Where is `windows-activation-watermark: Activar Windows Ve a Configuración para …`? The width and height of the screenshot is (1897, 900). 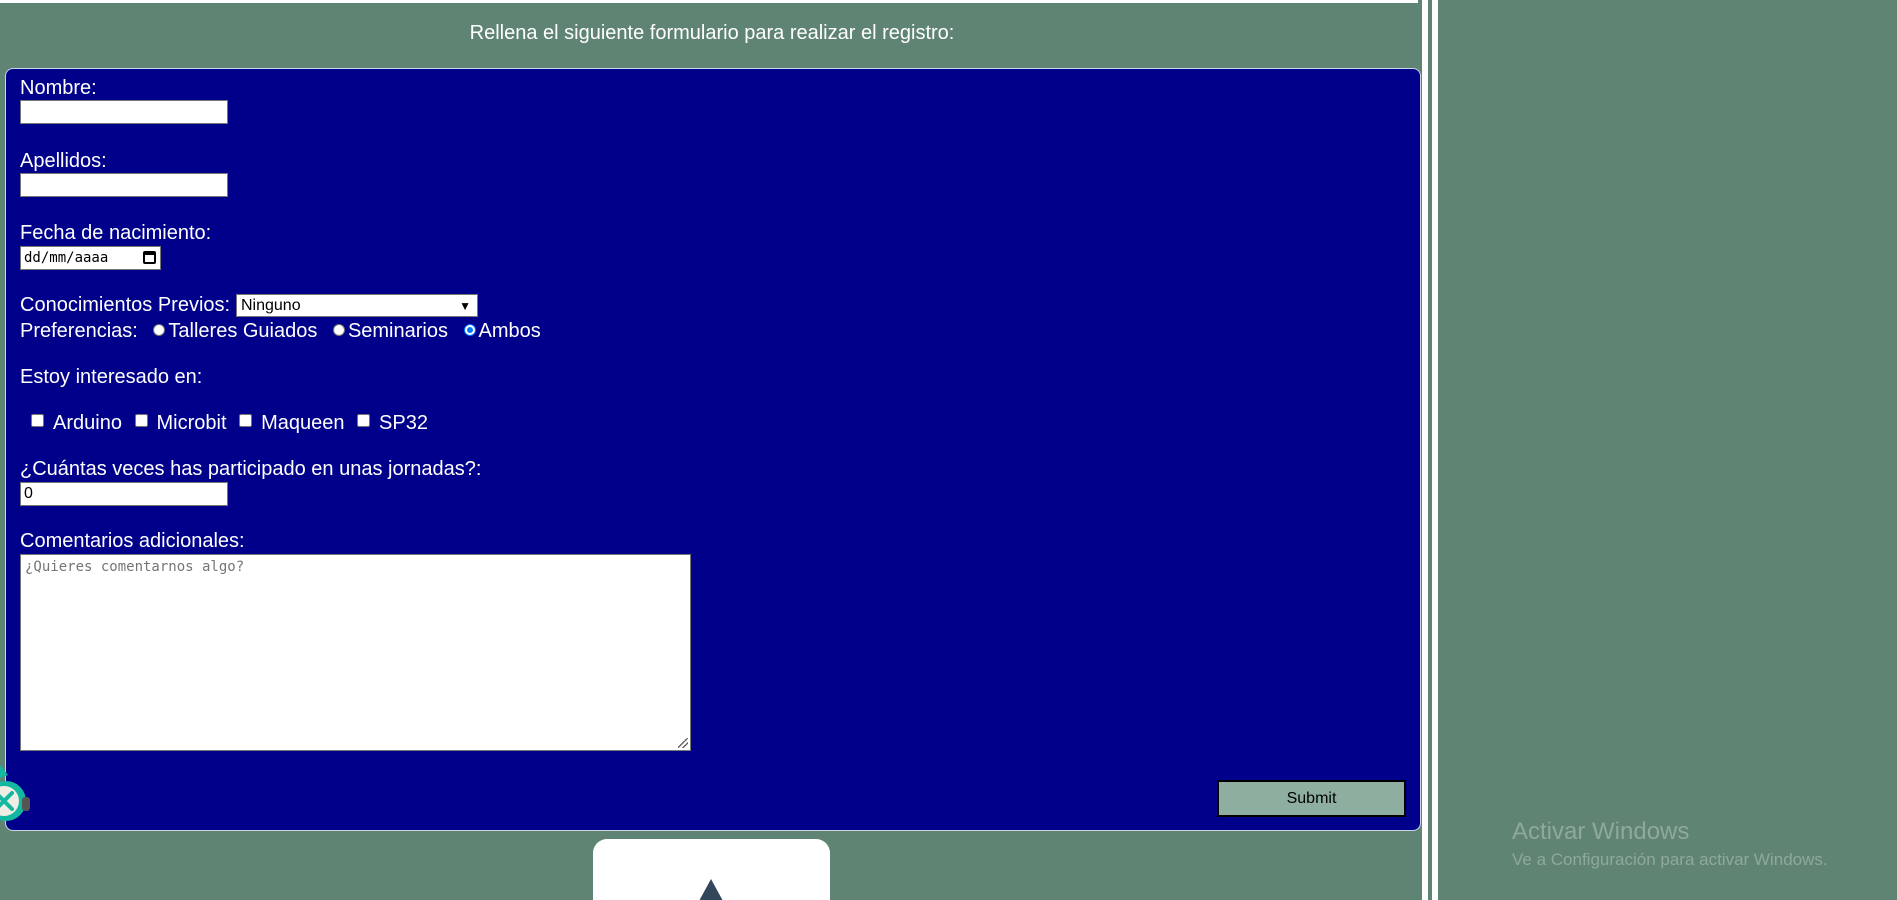
windows-activation-watermark: Activar Windows Ve a Configuración para … is located at coordinates (1670, 844).